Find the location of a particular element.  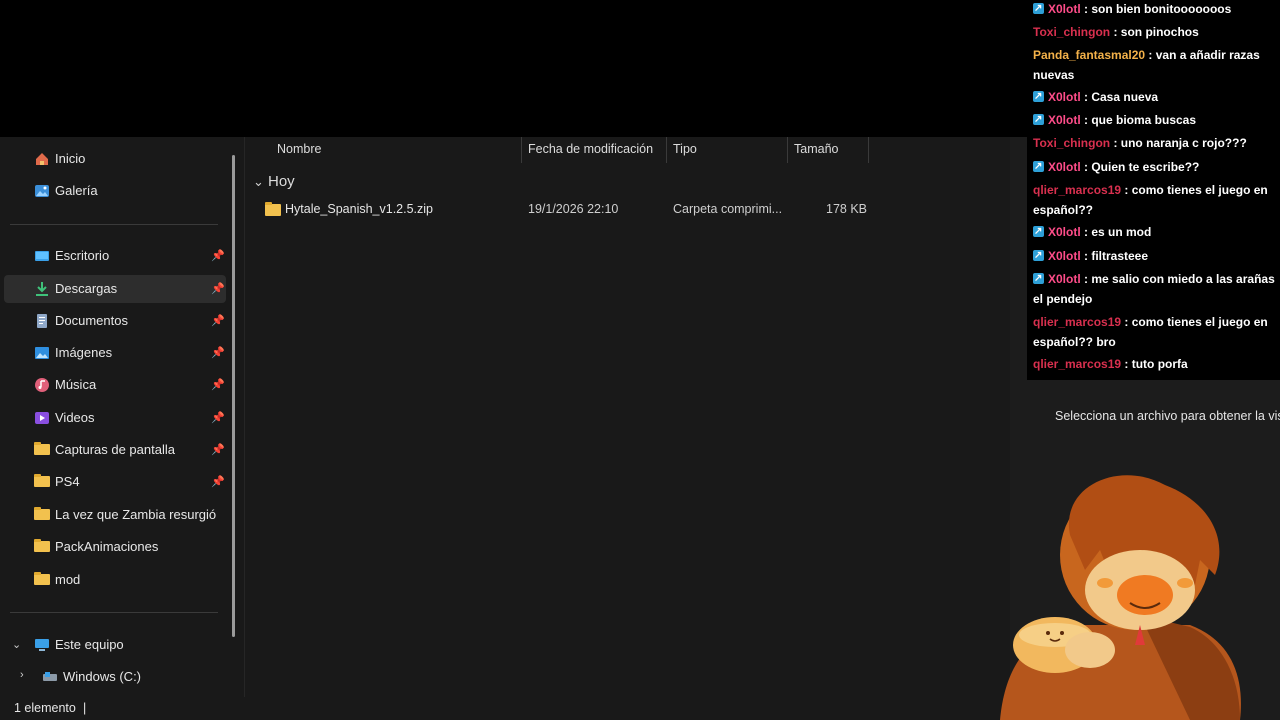

chevron-right-icon: › is located at coordinates (22, 675).